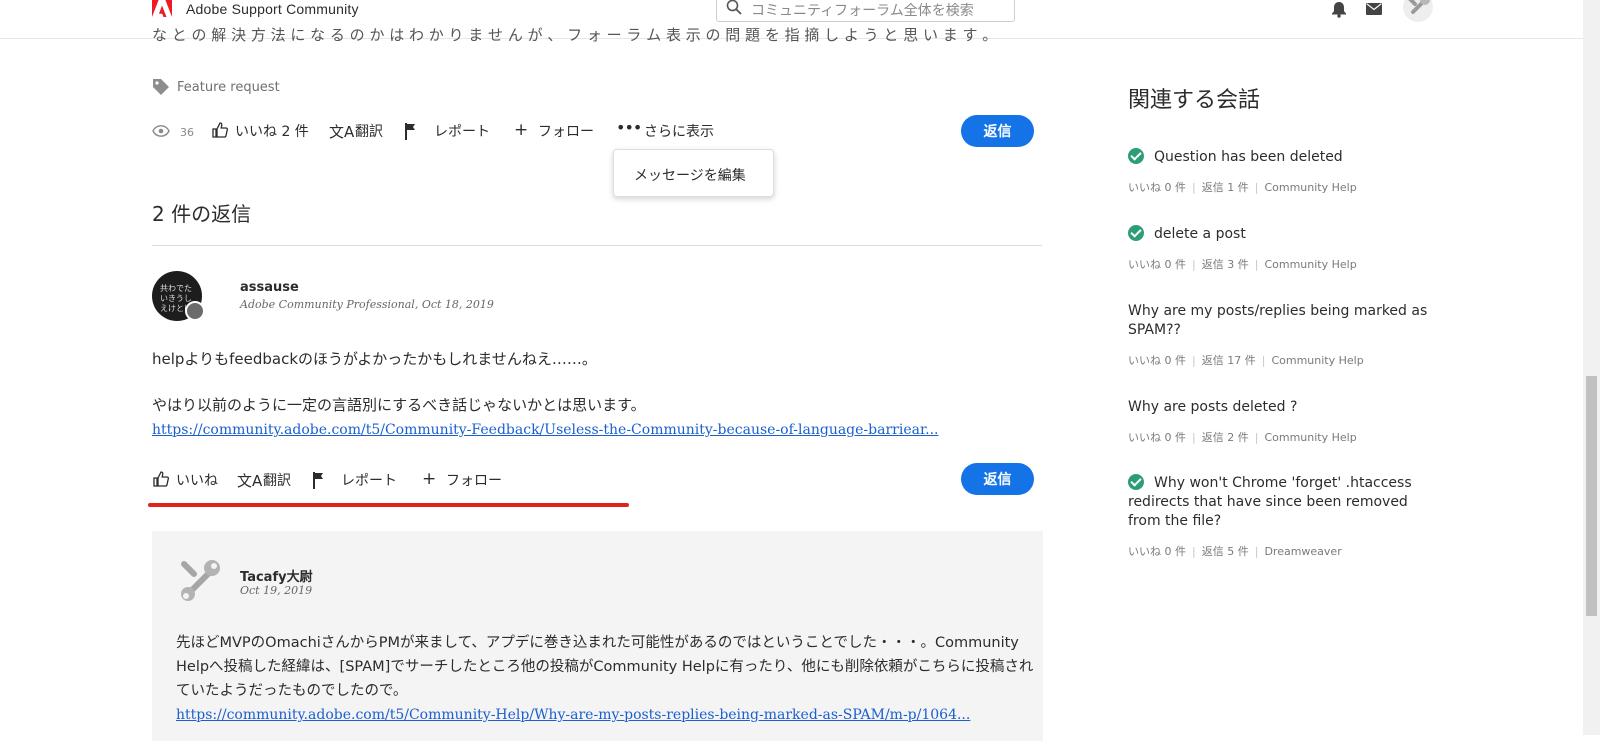 Image resolution: width=1600 pixels, height=741 pixels. I want to click on related-replies: 返信 2 件, so click(1225, 437).